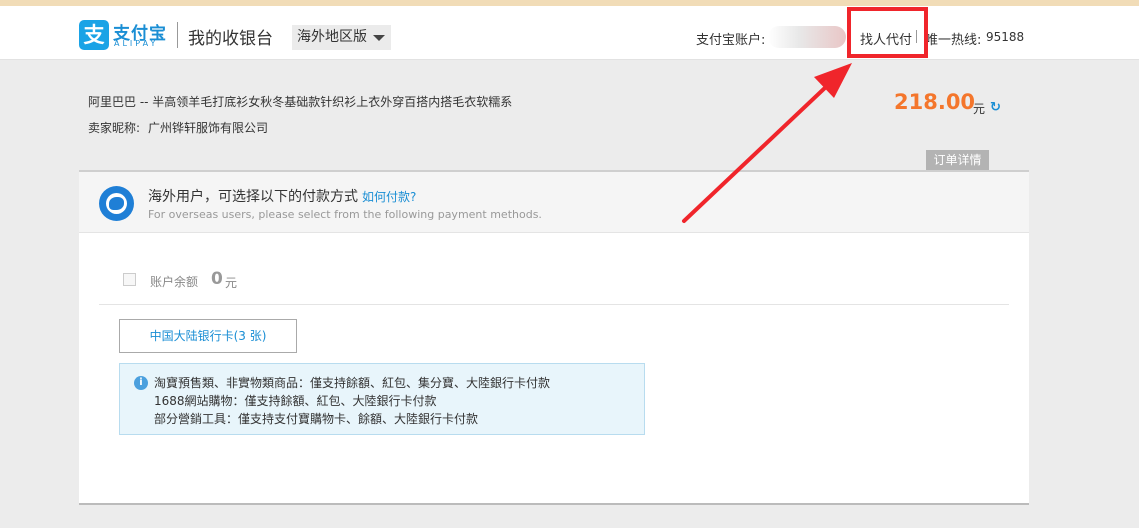  What do you see at coordinates (953, 40) in the screenshot?
I see `hotline-label: 唯一热线:` at bounding box center [953, 40].